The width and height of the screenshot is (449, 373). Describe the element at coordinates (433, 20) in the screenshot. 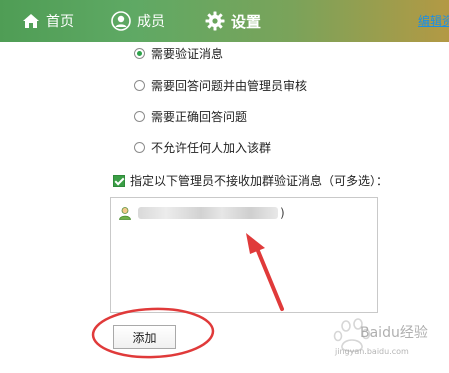

I see `edit-profile-link: 编辑资料` at that location.